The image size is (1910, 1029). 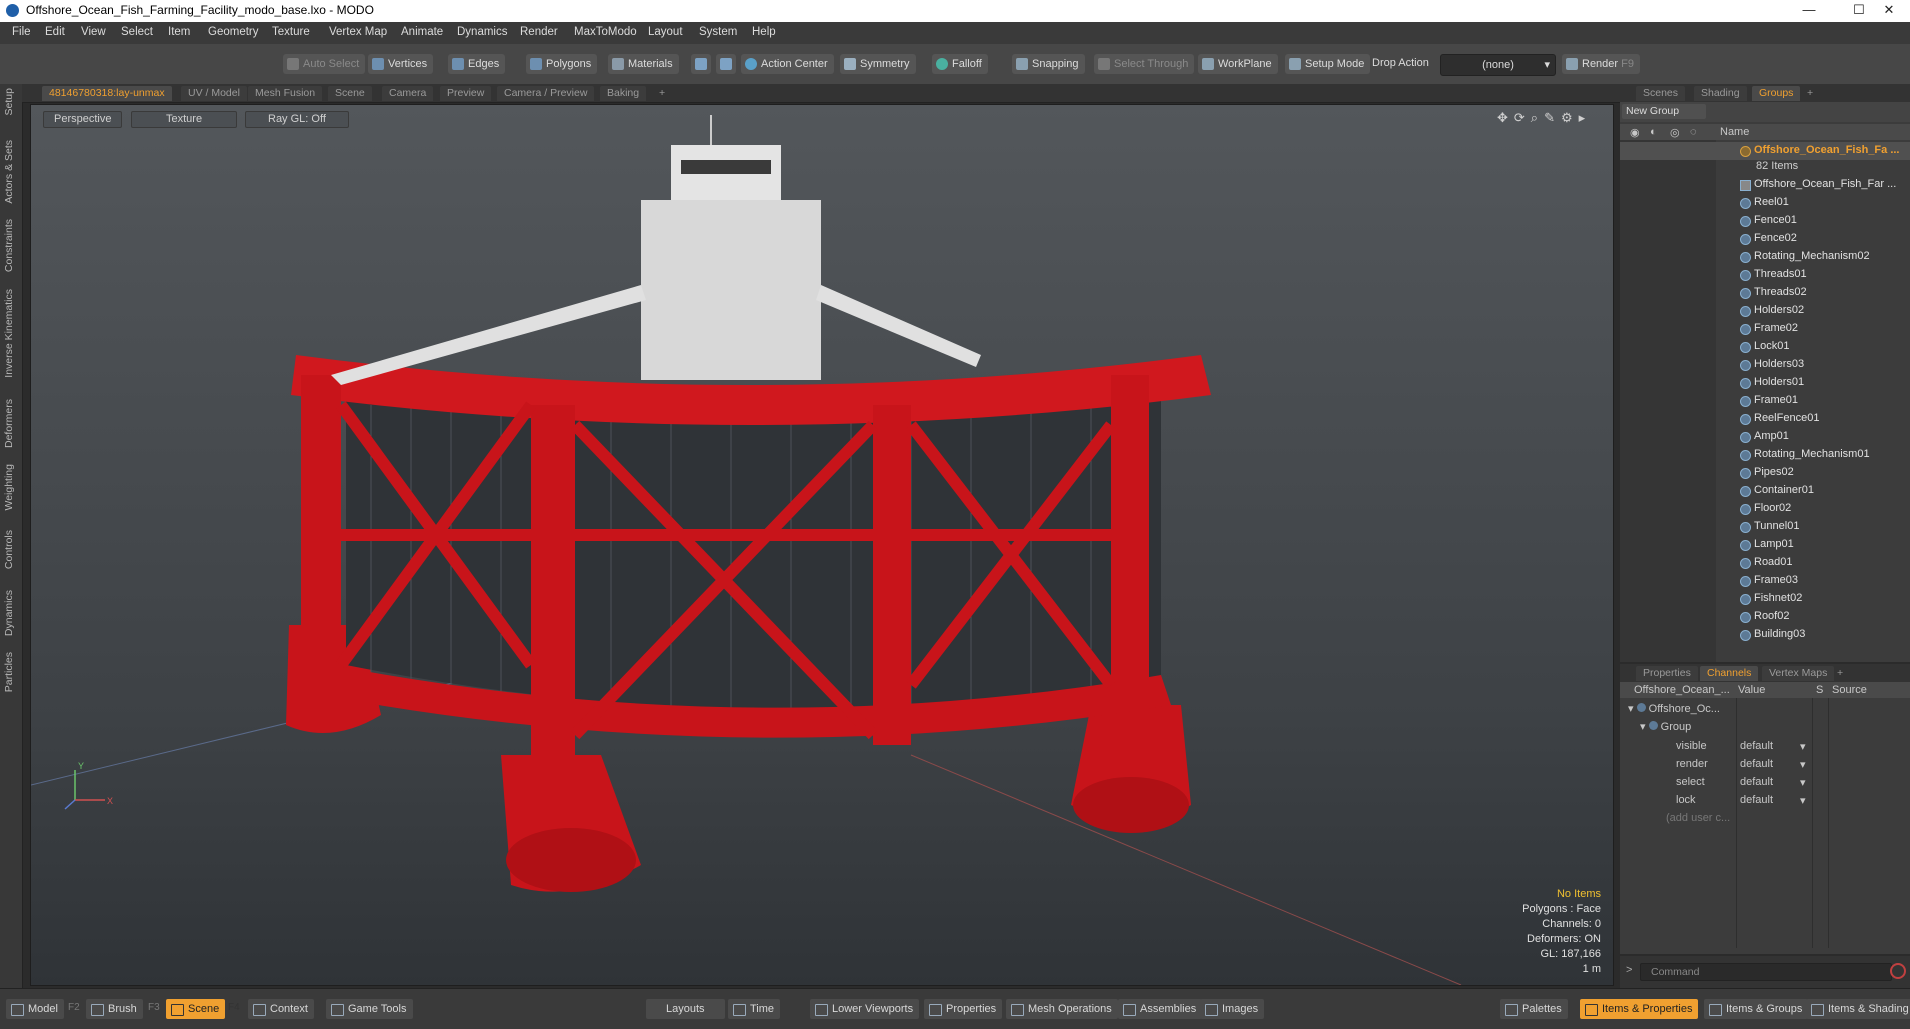 What do you see at coordinates (422, 32) in the screenshot?
I see `menu-animate: Animate` at bounding box center [422, 32].